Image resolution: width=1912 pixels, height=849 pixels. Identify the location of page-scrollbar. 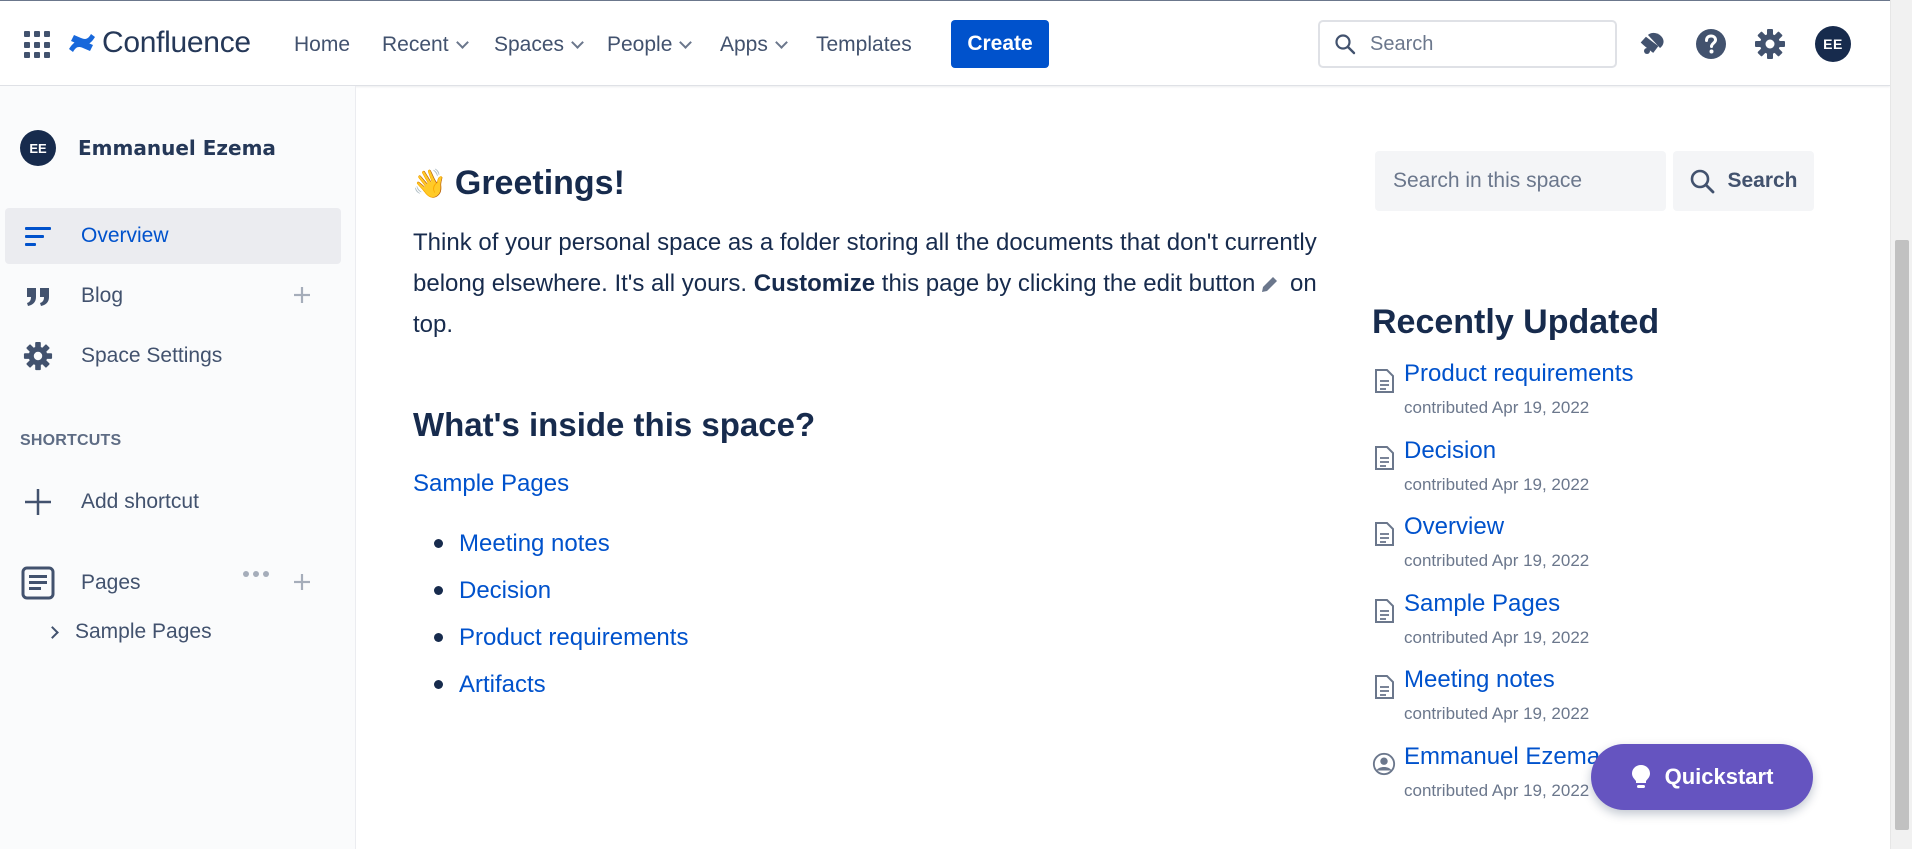
(1901, 424).